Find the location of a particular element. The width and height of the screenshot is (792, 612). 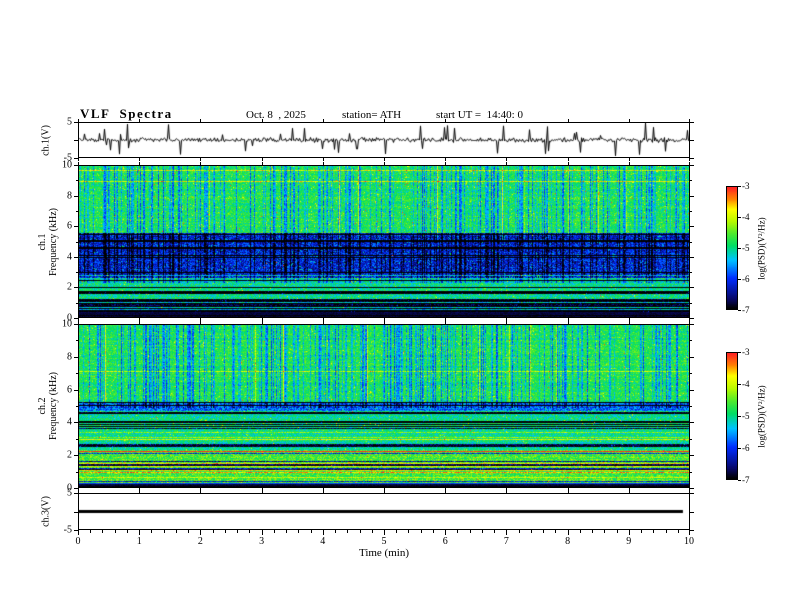

y-tick-label: 5 is located at coordinates (69, 493).